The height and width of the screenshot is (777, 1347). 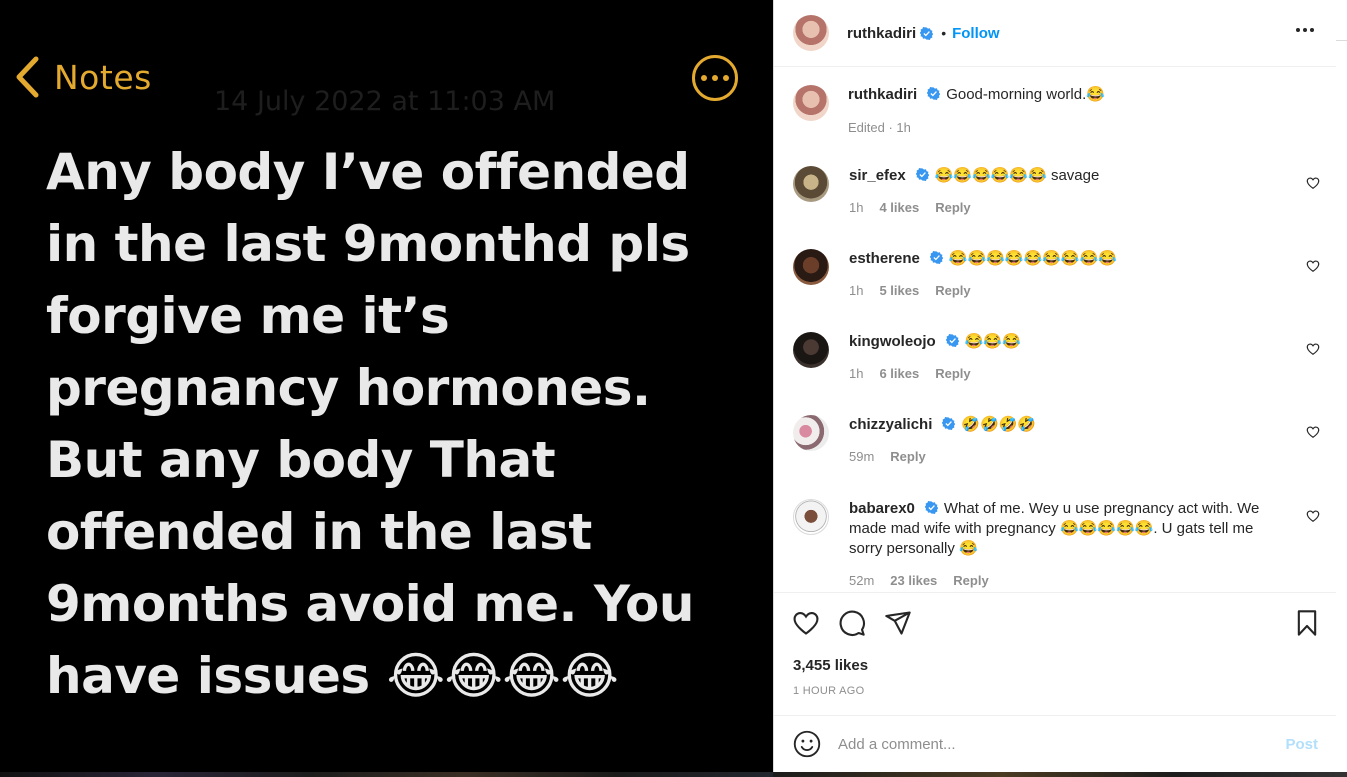 I want to click on more-circle-icon, so click(x=715, y=78).